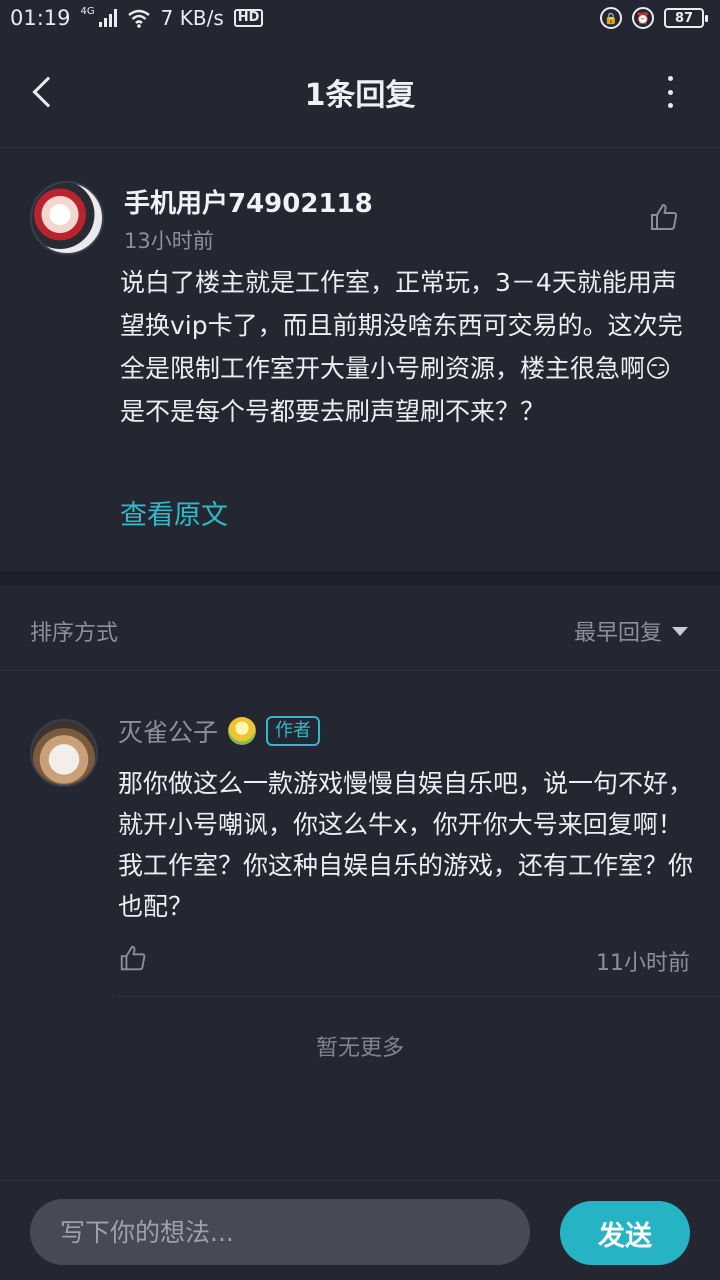  I want to click on signal-icon, so click(107, 18).